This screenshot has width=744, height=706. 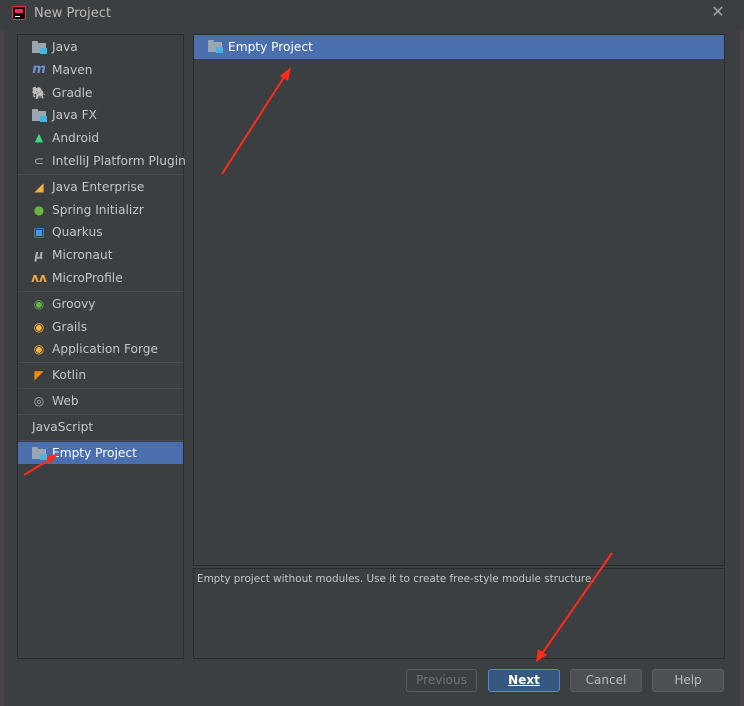 I want to click on sidebar-item-microprofile: ʌʌ MicroProfile, so click(x=100, y=278).